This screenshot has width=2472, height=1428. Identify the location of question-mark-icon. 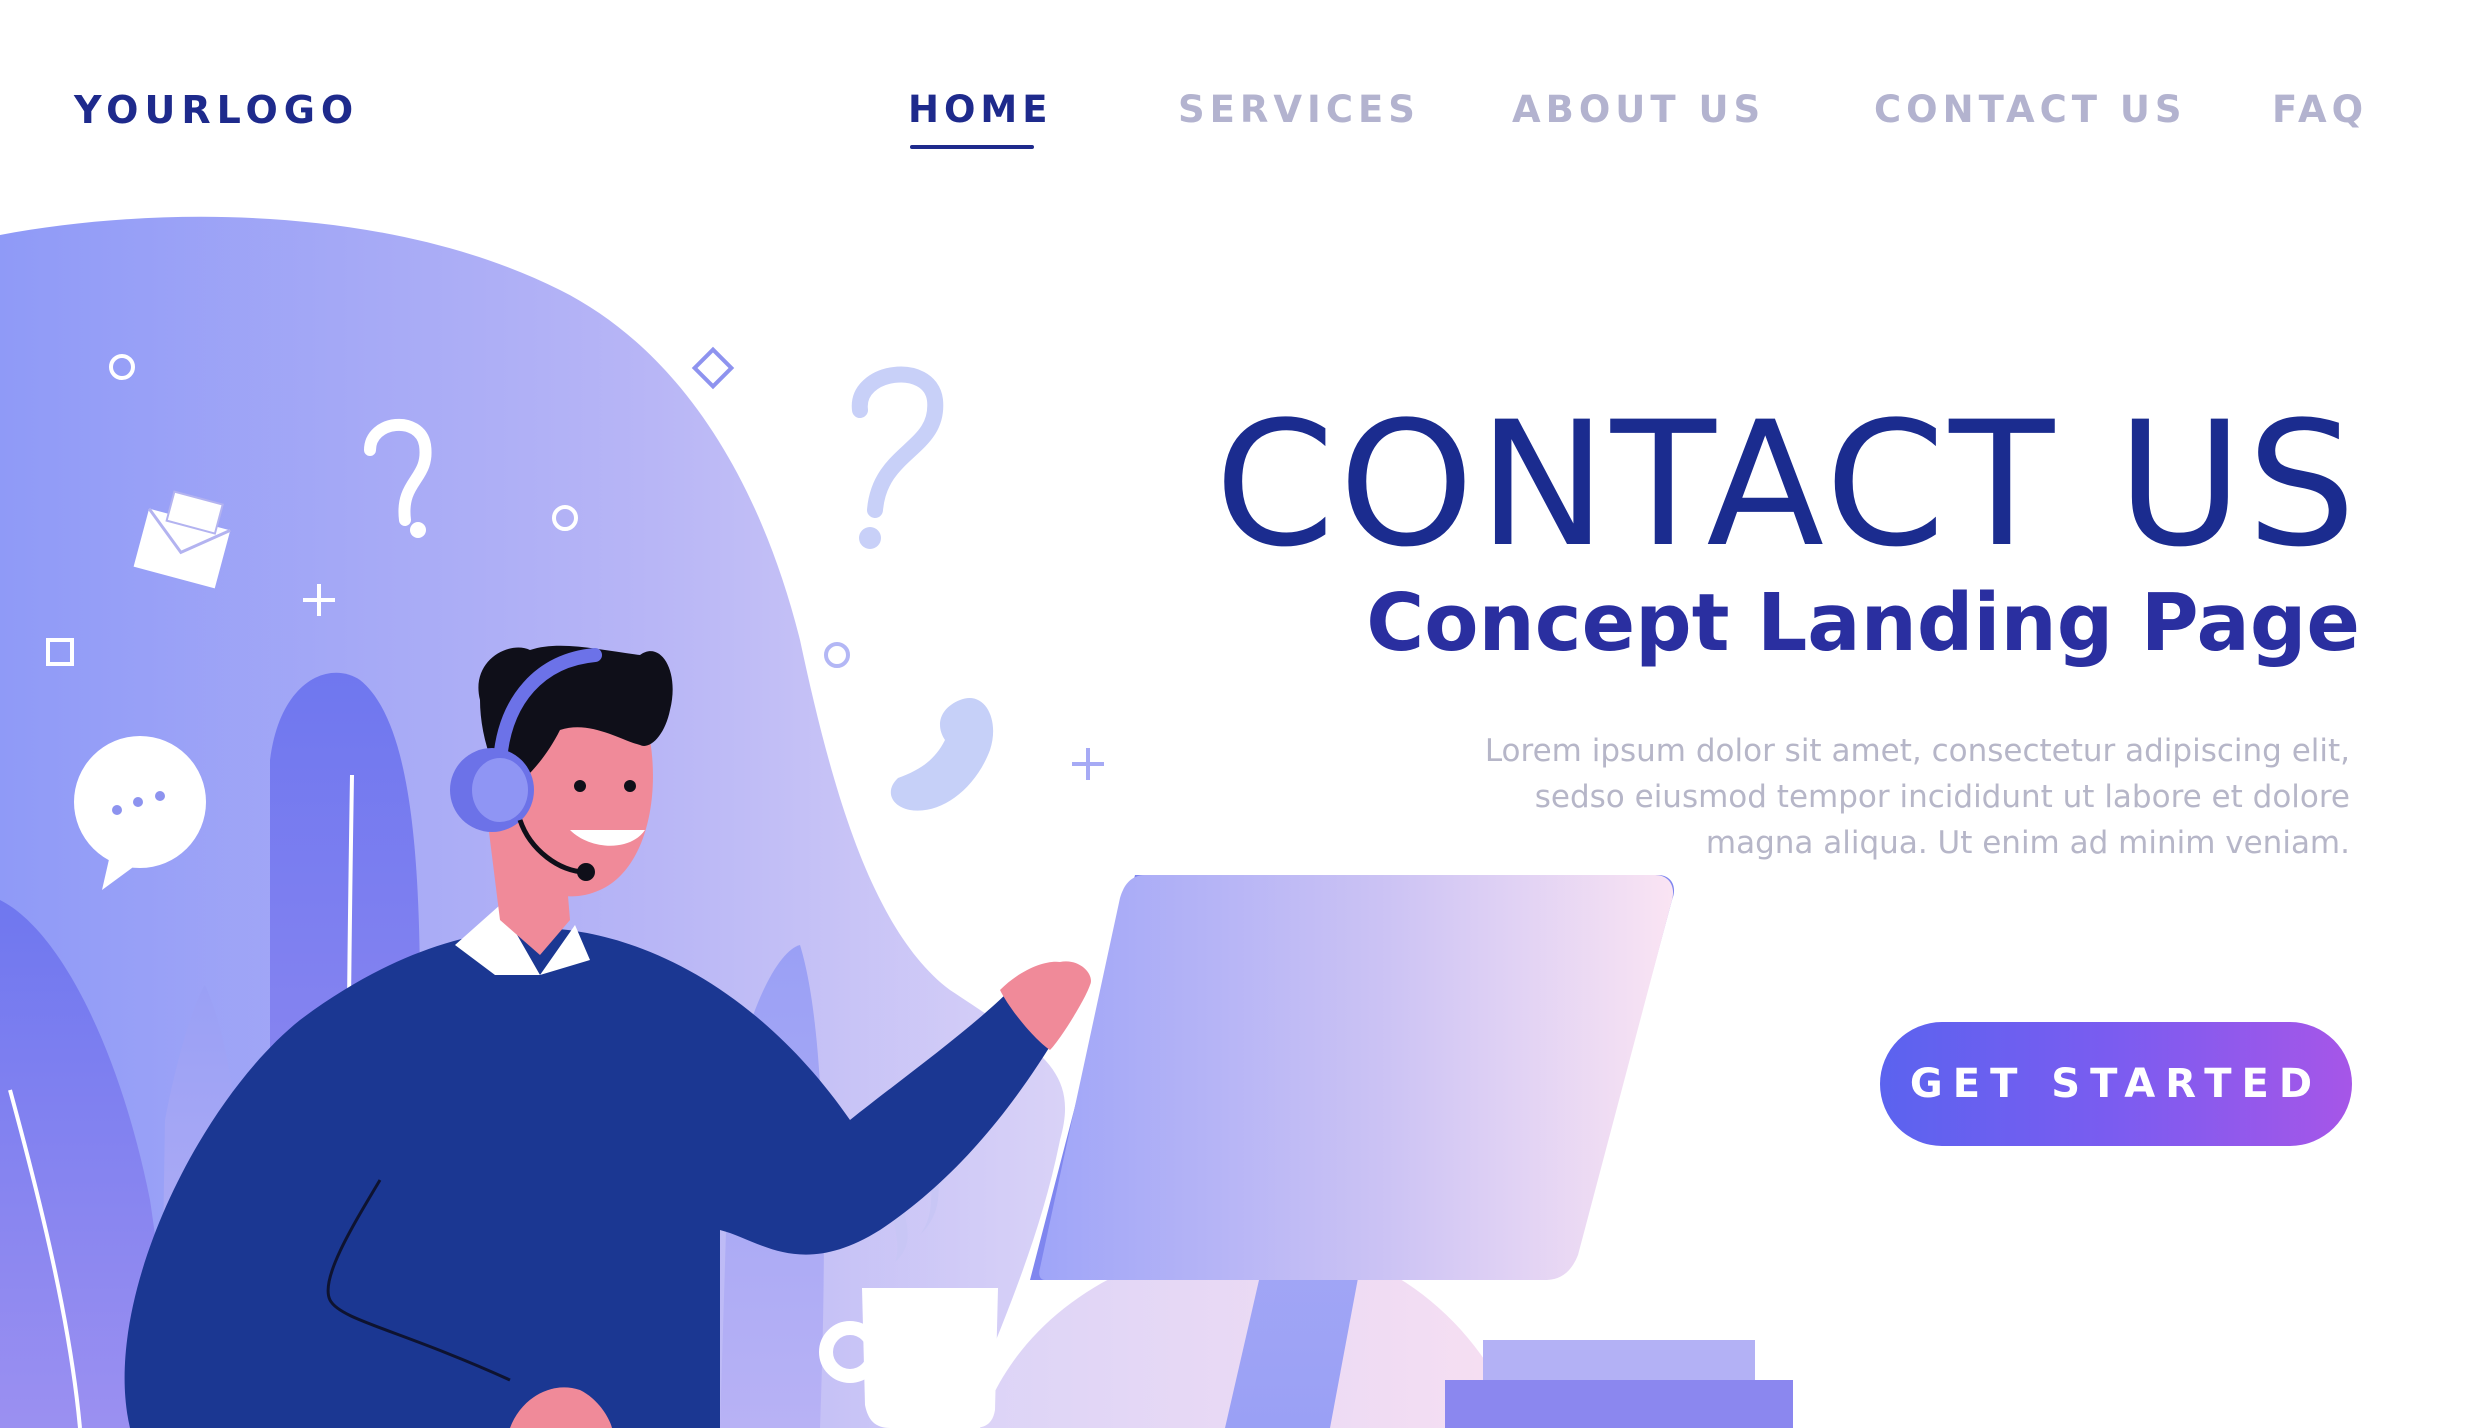
(897, 457).